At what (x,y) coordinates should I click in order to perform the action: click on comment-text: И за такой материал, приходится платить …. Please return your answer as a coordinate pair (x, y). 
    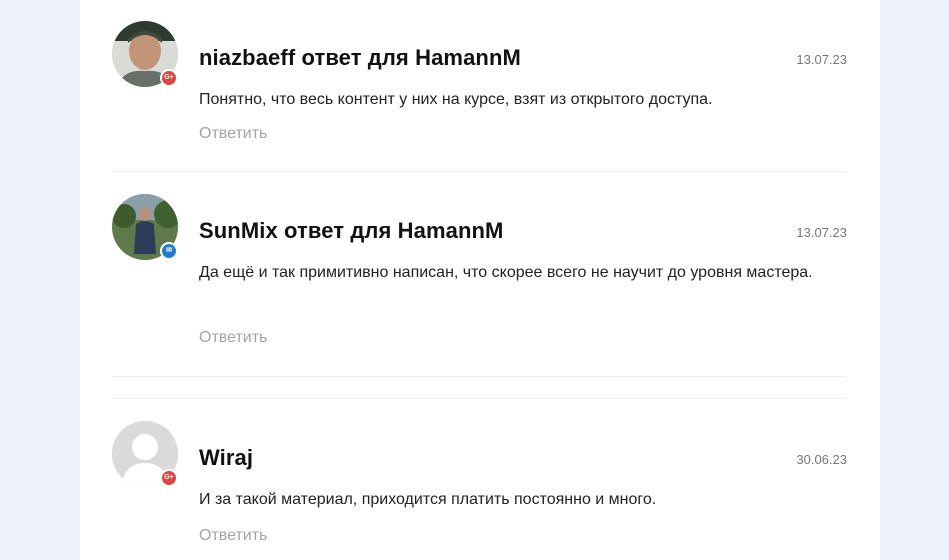
    Looking at the image, I should click on (428, 499).